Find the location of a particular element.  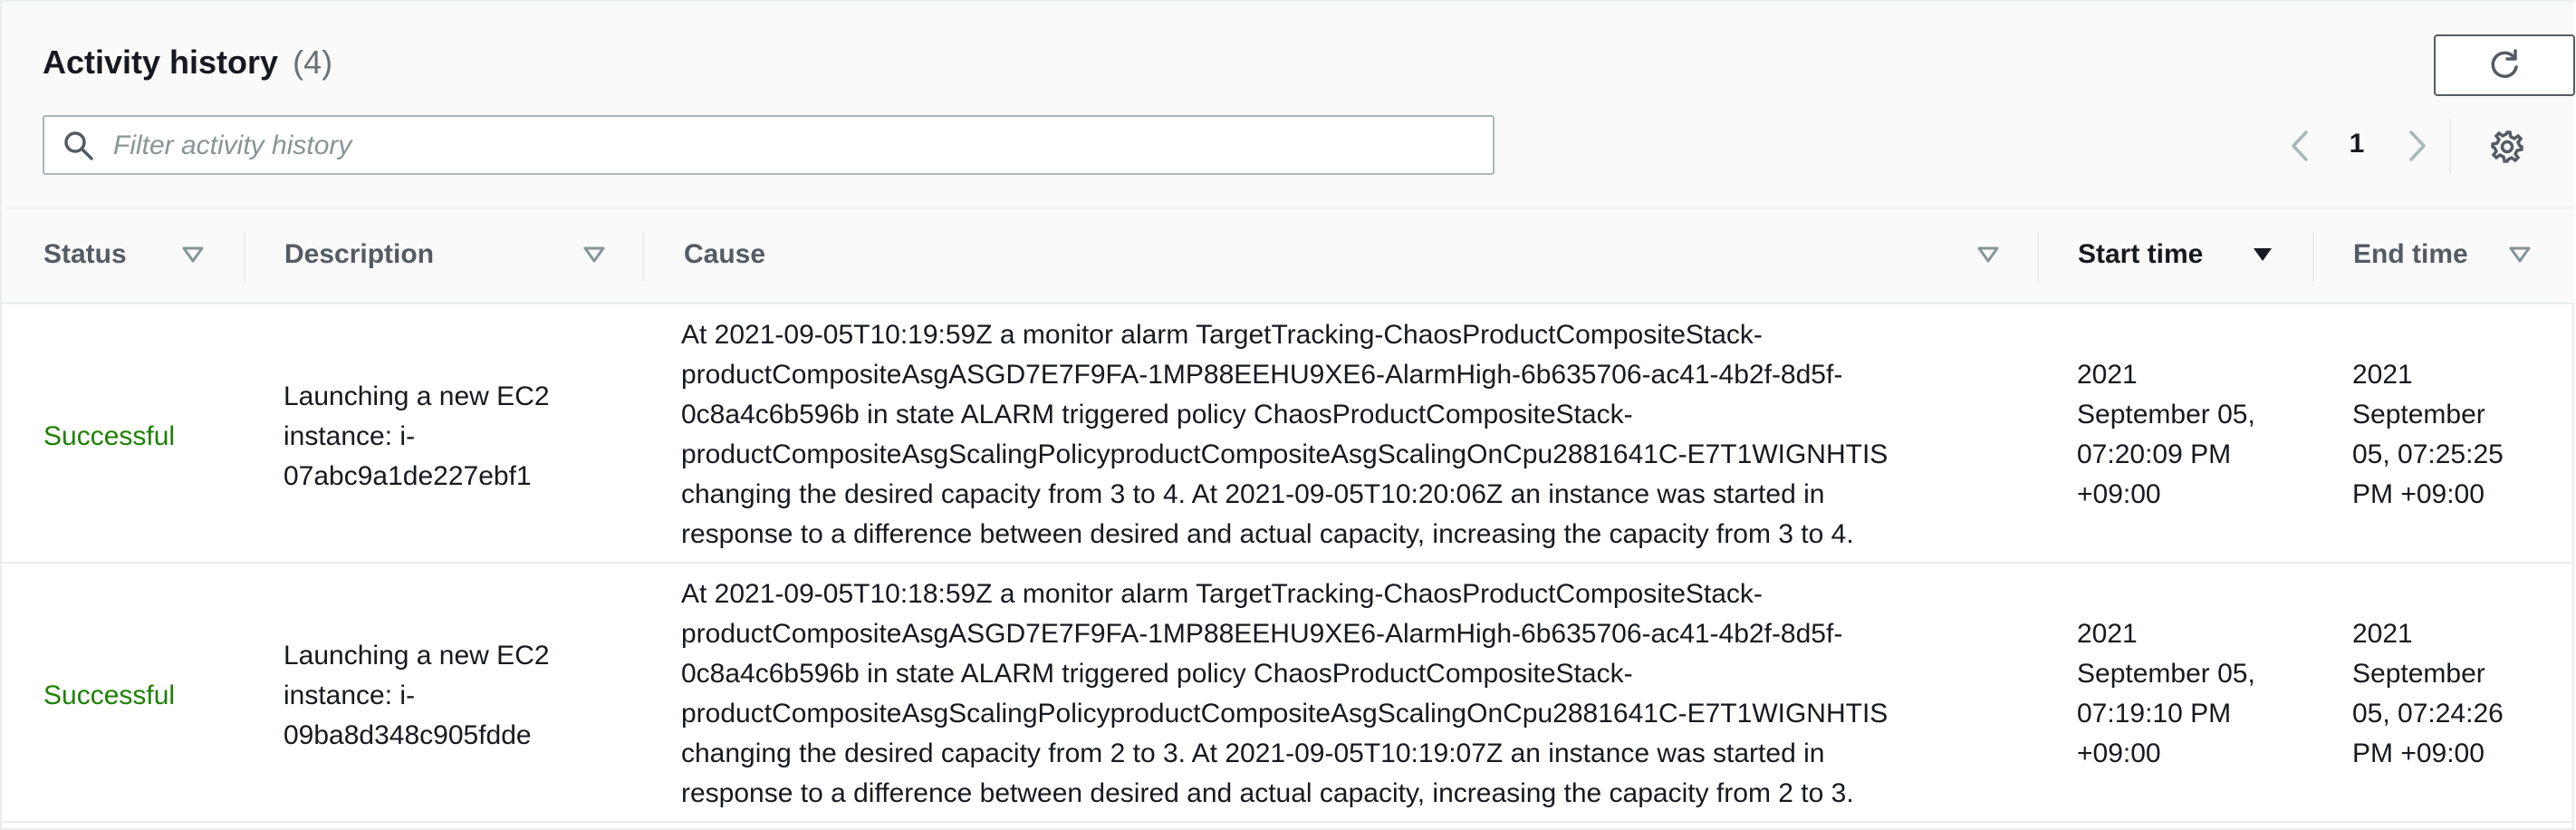

search-icon is located at coordinates (78, 145).